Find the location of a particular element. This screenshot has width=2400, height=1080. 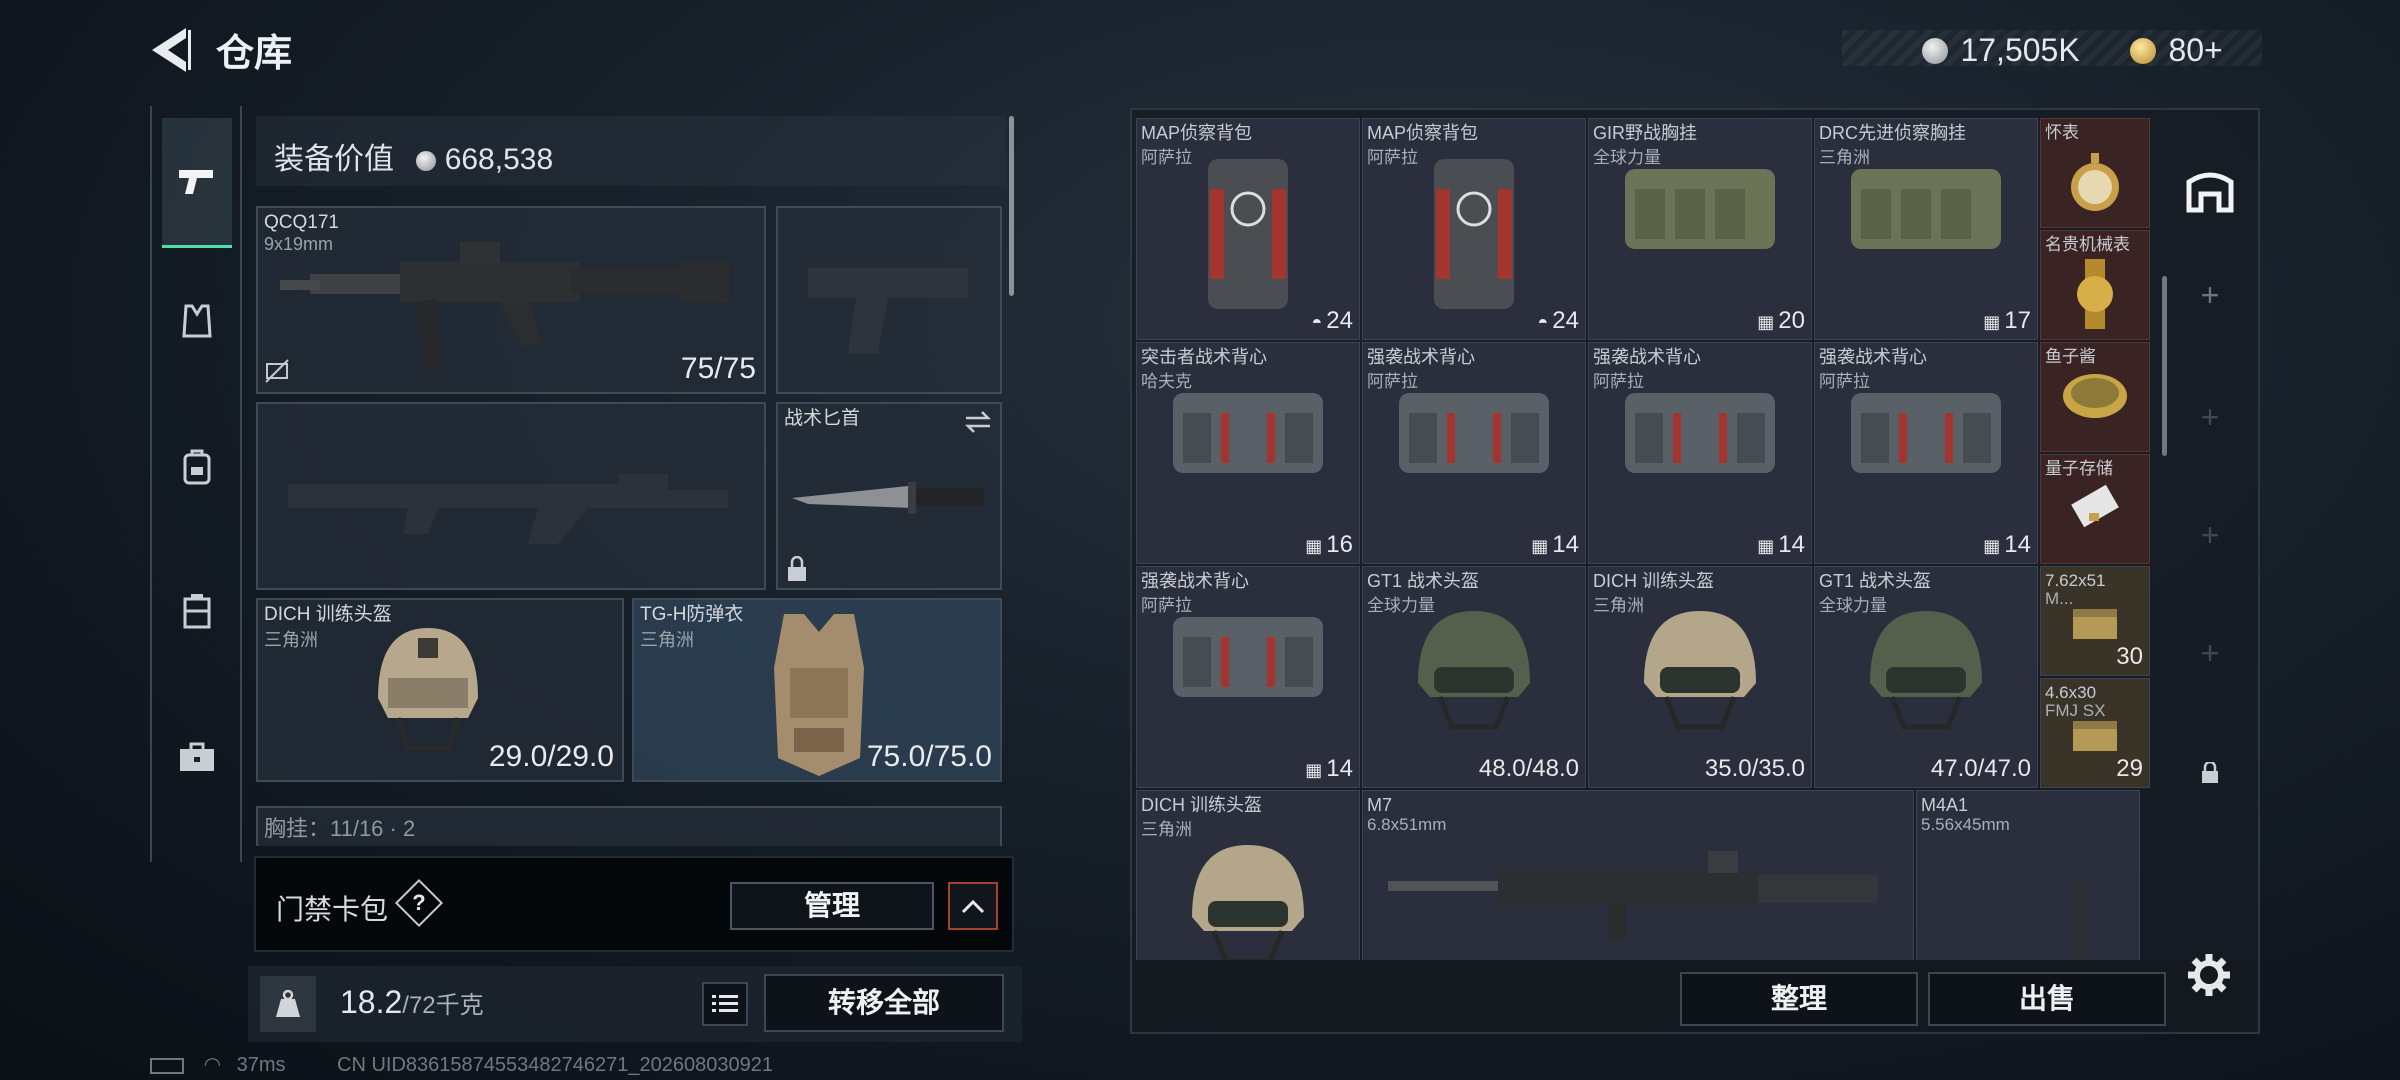

side-item-art is located at coordinates (2095, 396).